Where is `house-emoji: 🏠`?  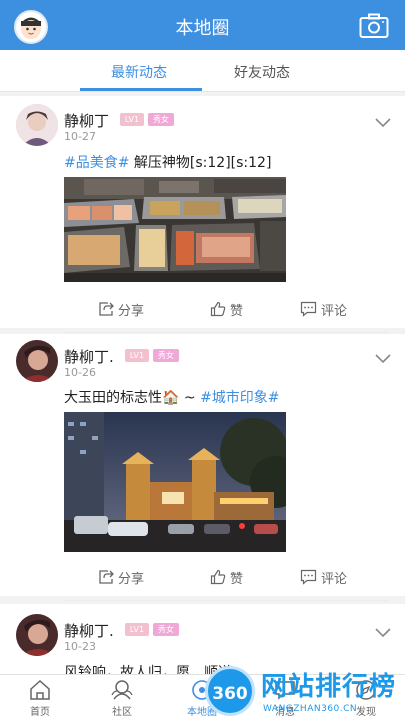
house-emoji: 🏠 is located at coordinates (171, 398).